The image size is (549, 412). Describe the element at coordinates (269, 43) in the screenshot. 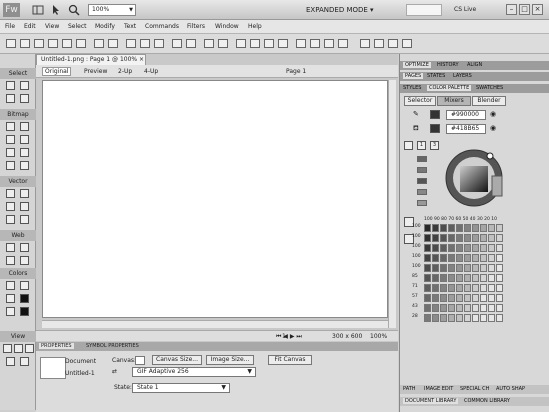

I see `send-backward-icon` at that location.